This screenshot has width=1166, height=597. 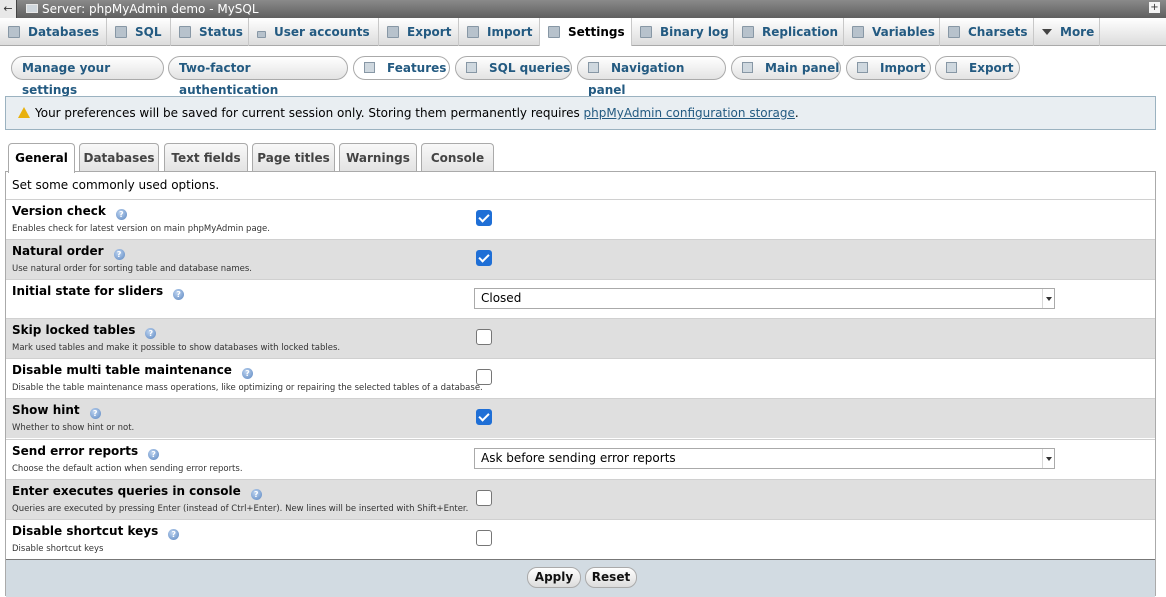 I want to click on tab-charsets: Charsets, so click(x=987, y=32).